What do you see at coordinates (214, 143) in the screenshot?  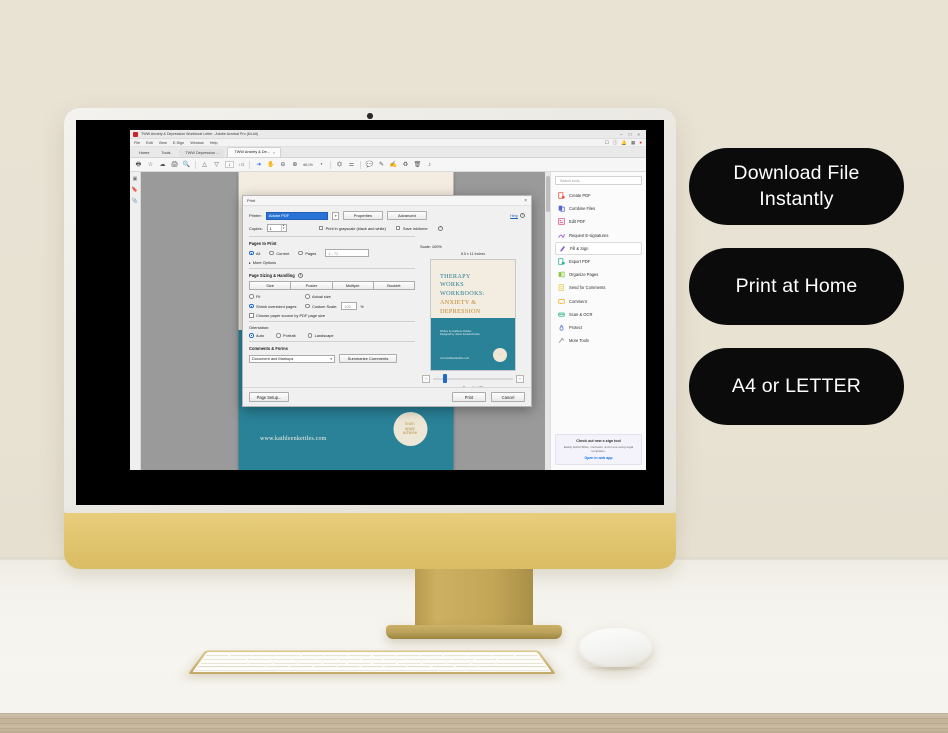 I see `menu-help: Help` at bounding box center [214, 143].